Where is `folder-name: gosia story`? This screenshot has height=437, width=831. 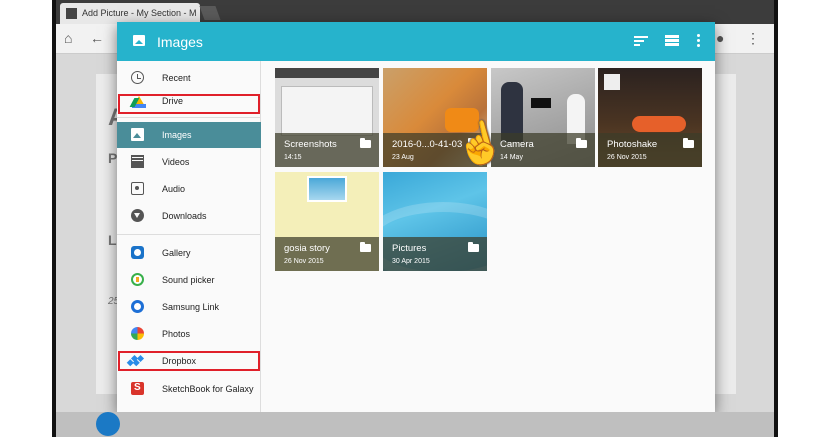 folder-name: gosia story is located at coordinates (307, 248).